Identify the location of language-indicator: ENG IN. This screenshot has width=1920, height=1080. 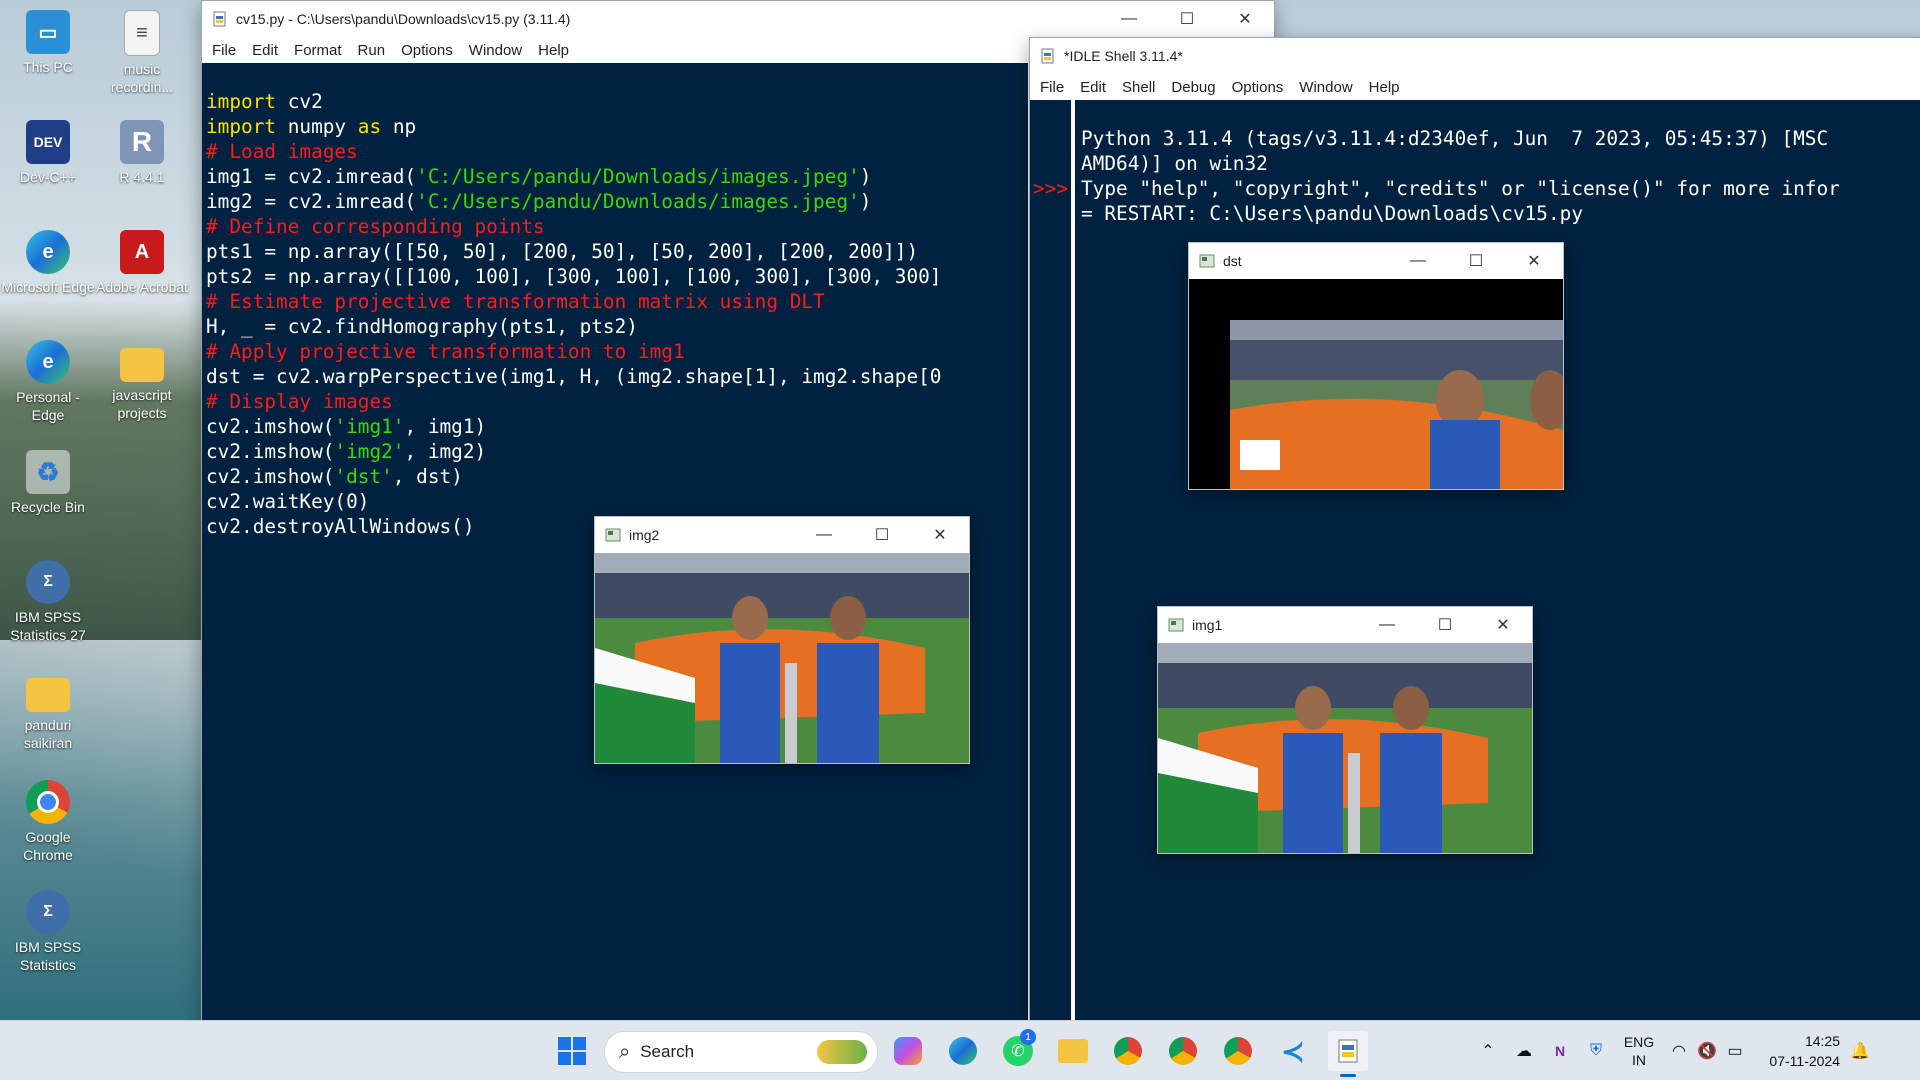
(1639, 1051).